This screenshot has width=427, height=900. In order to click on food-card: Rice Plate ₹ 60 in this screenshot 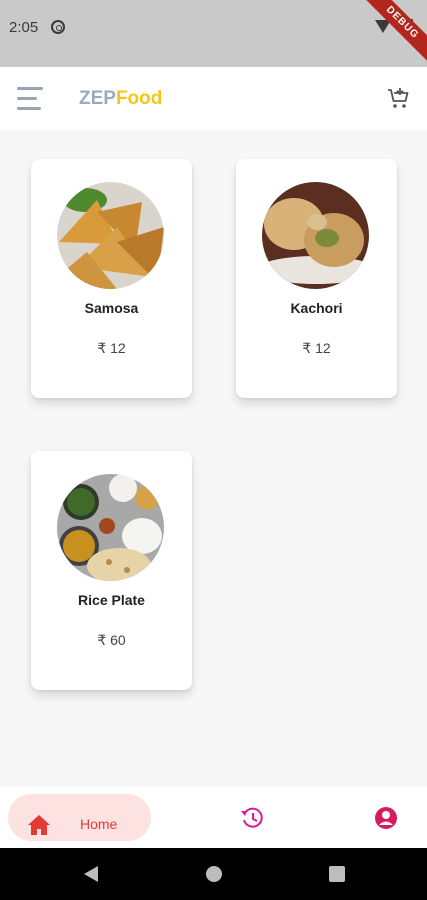, I will do `click(111, 570)`.